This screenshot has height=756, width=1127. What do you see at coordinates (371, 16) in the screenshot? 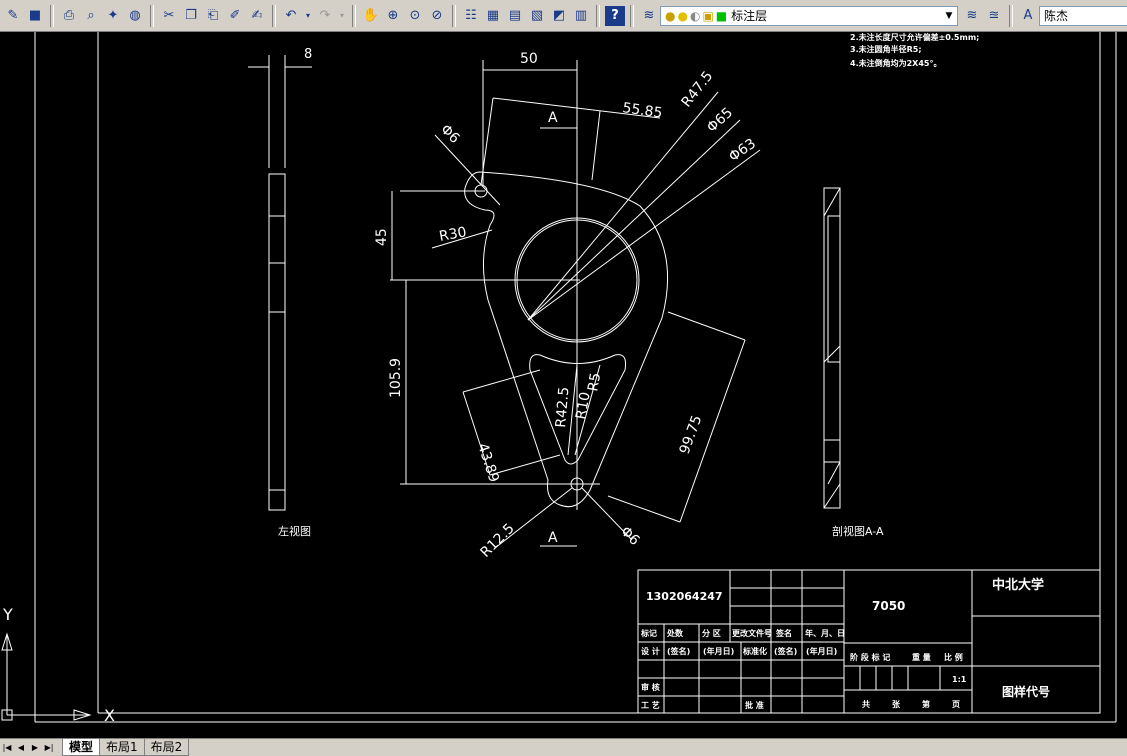
I see `pan-icon: ✋` at bounding box center [371, 16].